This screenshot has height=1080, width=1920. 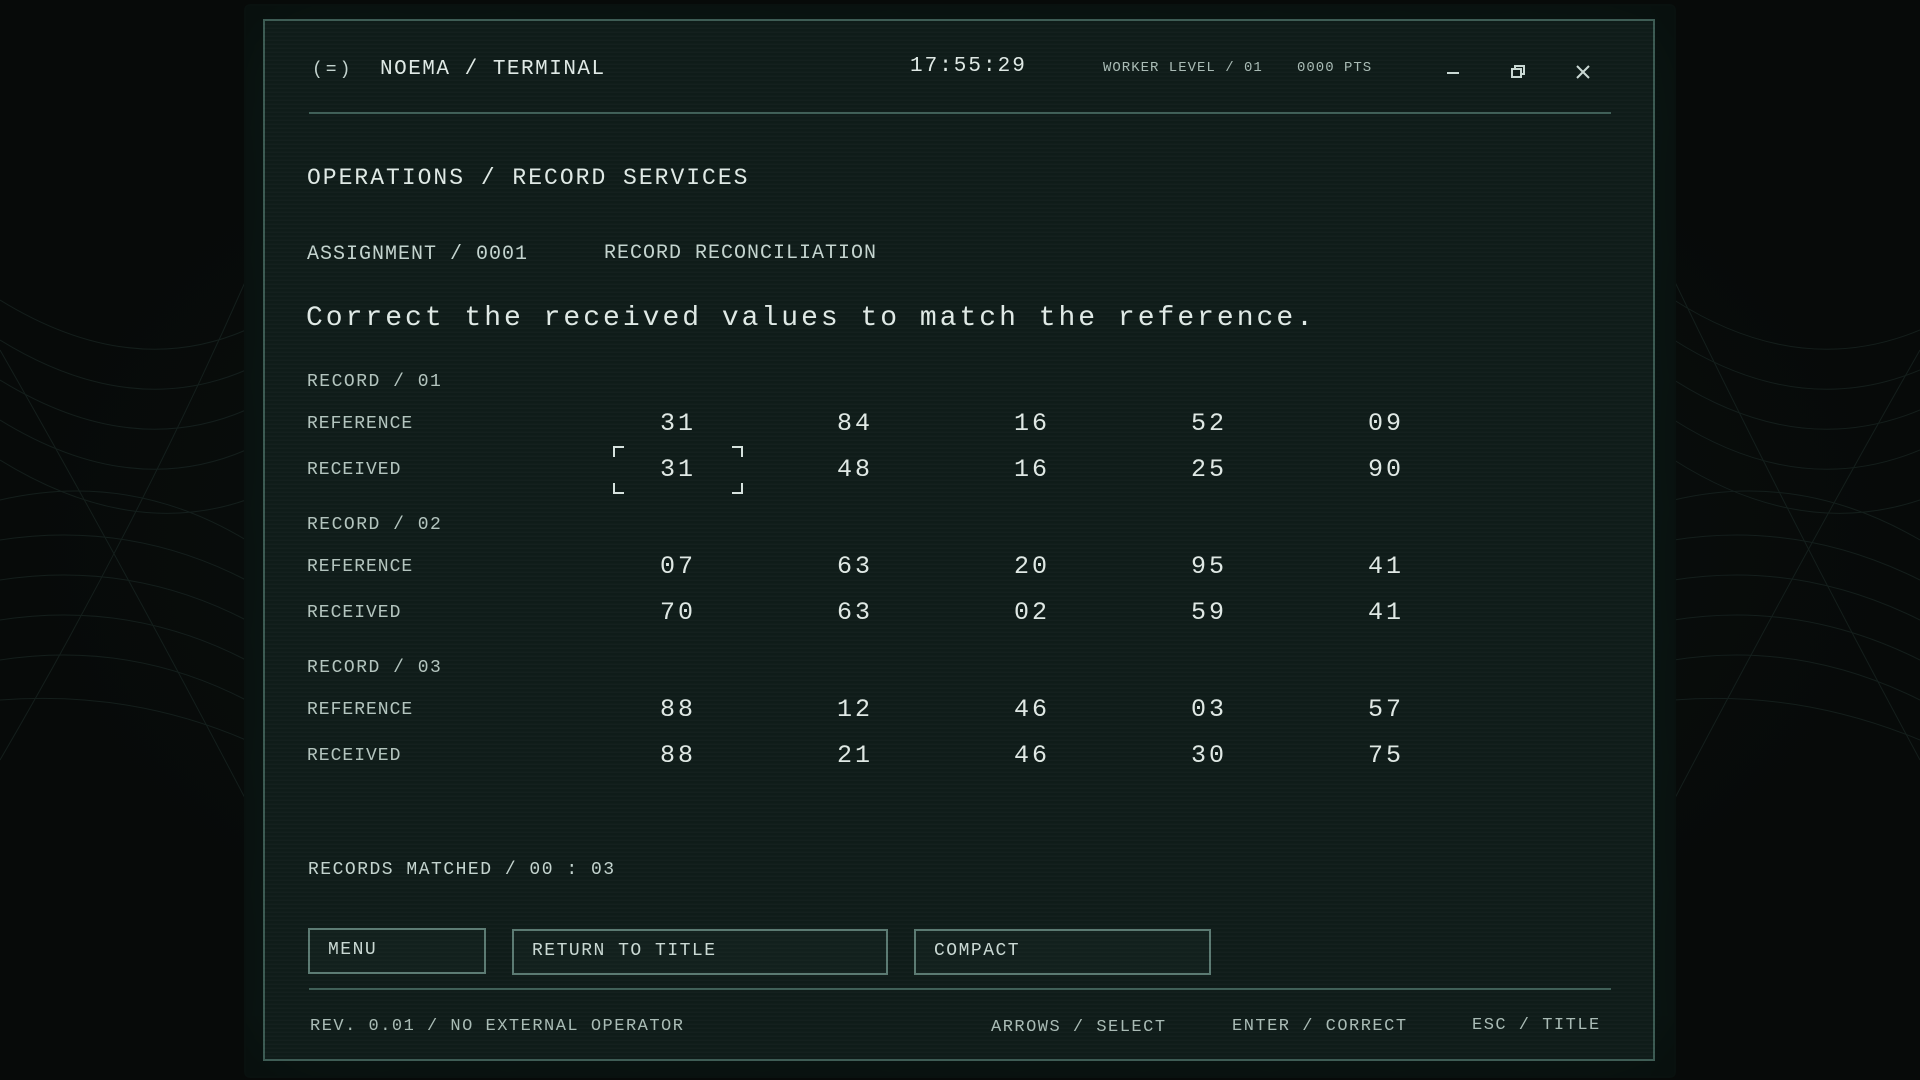 I want to click on reference-value: 16, so click(x=1031, y=423).